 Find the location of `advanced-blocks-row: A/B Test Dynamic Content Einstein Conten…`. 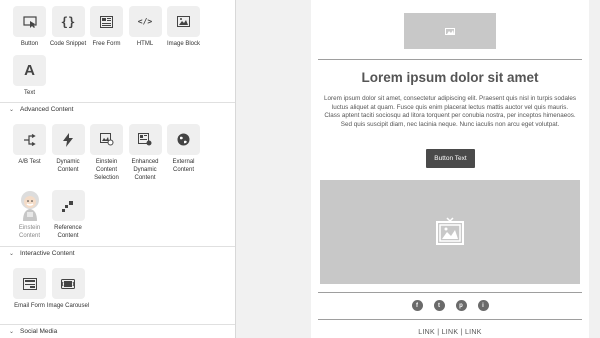

advanced-blocks-row: A/B Test Dynamic Content Einstein Conten… is located at coordinates (107, 153).